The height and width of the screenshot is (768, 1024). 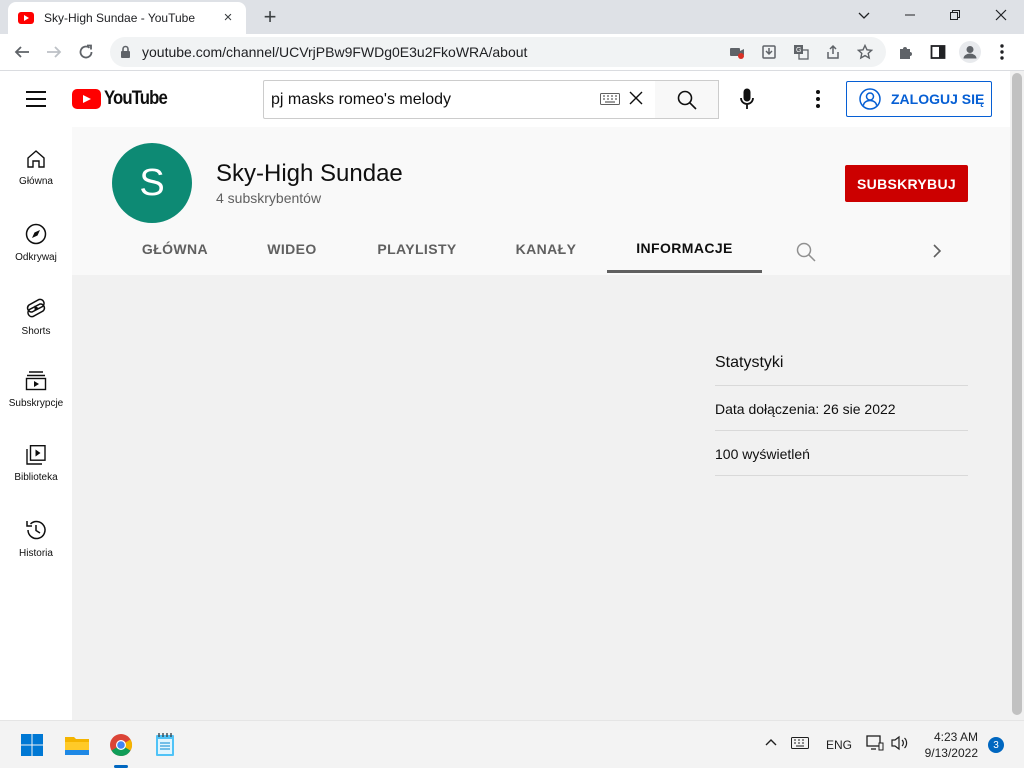 What do you see at coordinates (818, 99) in the screenshot?
I see `settings-more-icon` at bounding box center [818, 99].